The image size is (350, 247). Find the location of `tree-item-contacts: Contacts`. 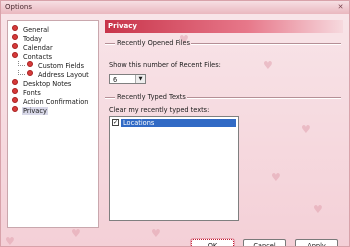

tree-item-contacts: Contacts is located at coordinates (32, 56).